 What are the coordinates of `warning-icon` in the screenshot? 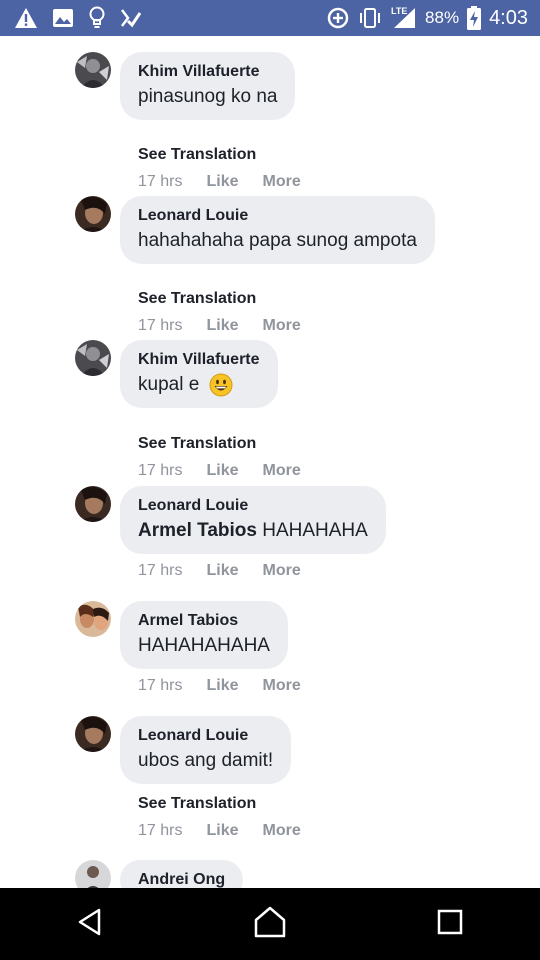 It's located at (26, 18).